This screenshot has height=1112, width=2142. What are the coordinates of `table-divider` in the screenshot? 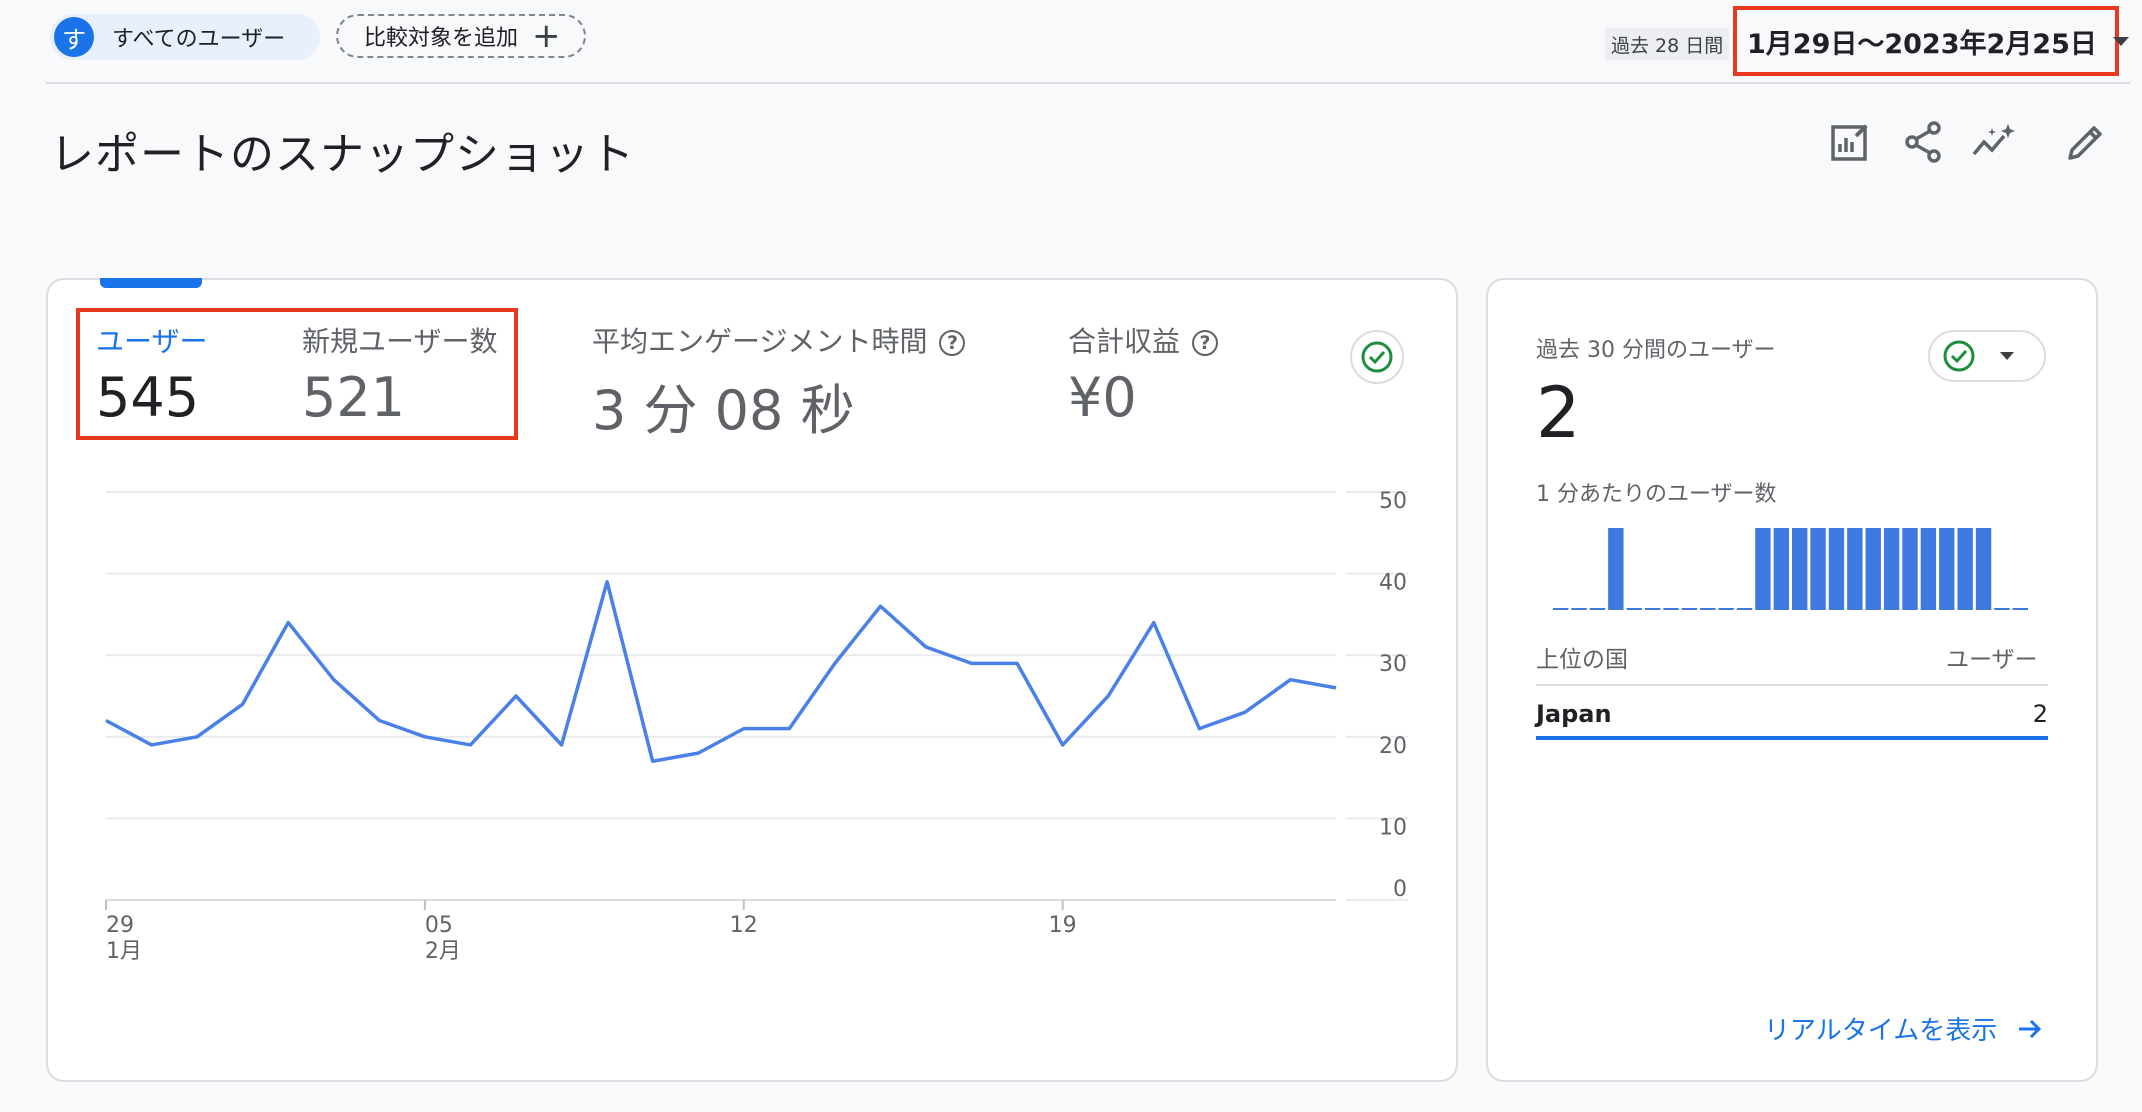 It's located at (1792, 685).